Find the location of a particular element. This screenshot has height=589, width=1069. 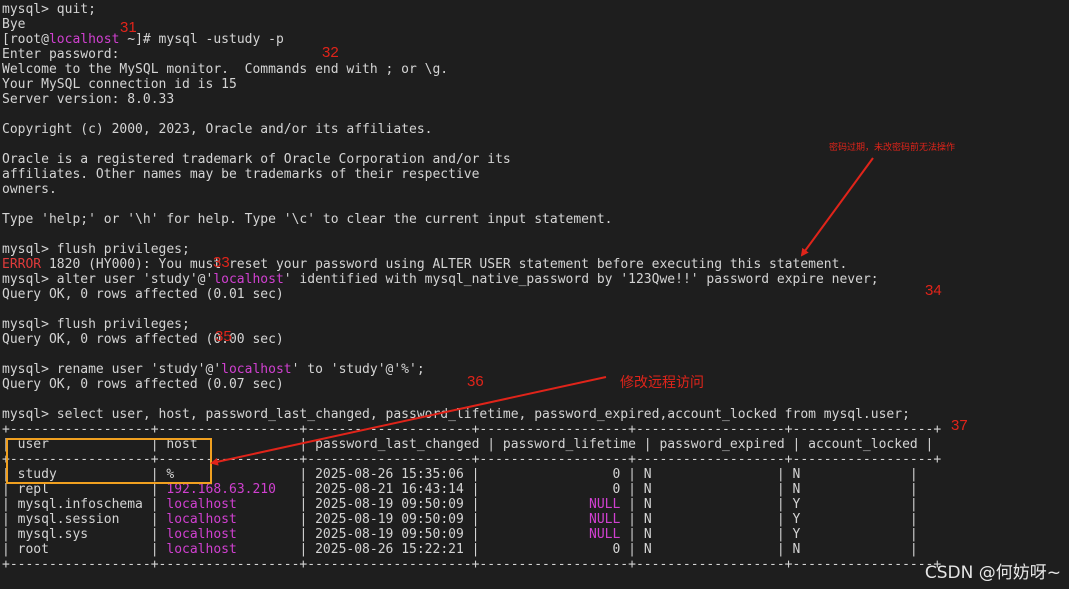

arrow-to-host-column is located at coordinates (408, 421).